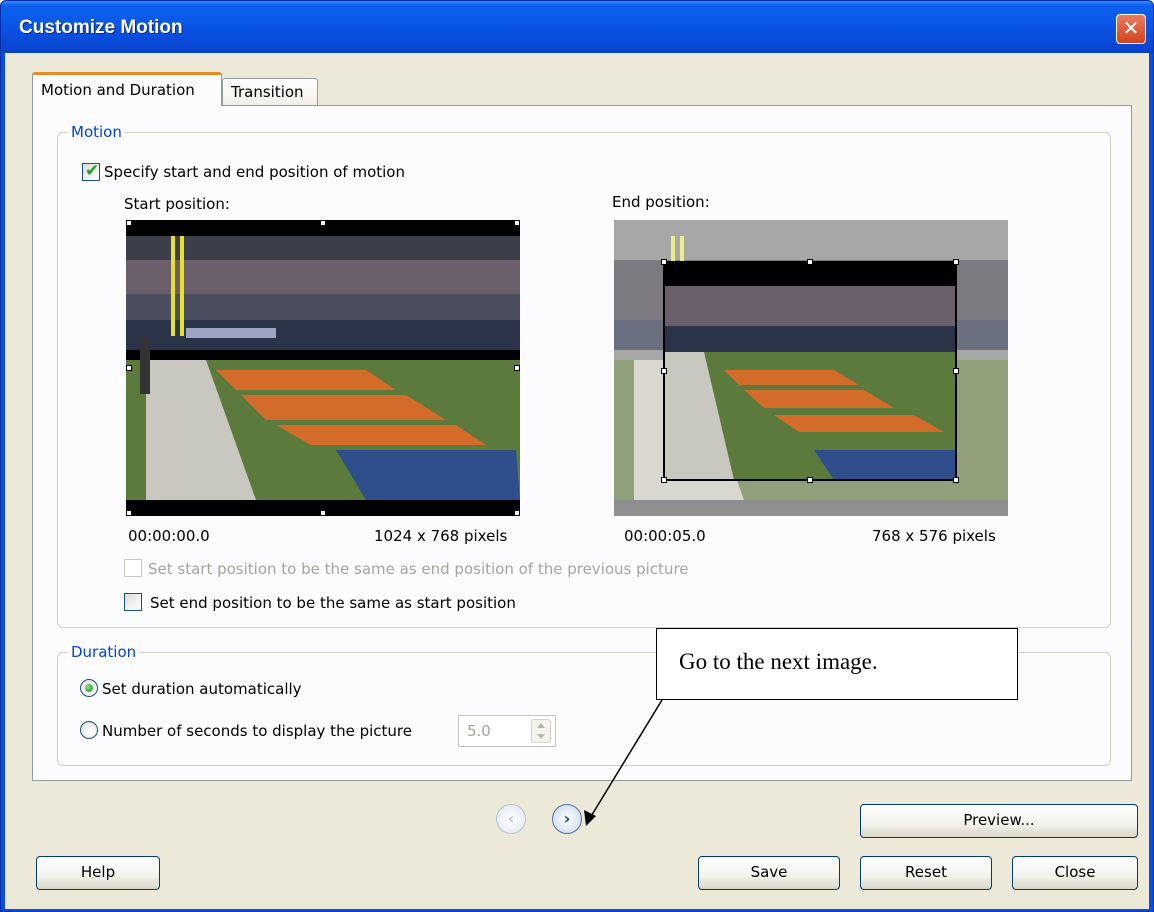  I want to click on tab-motion-and-duration: Motion and Duration, so click(127, 89).